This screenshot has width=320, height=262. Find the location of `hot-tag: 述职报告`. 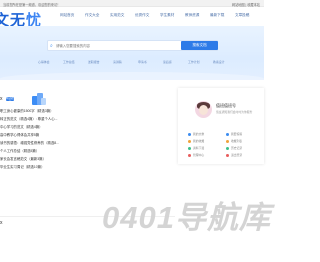

hot-tag: 述职报告 is located at coordinates (94, 62).